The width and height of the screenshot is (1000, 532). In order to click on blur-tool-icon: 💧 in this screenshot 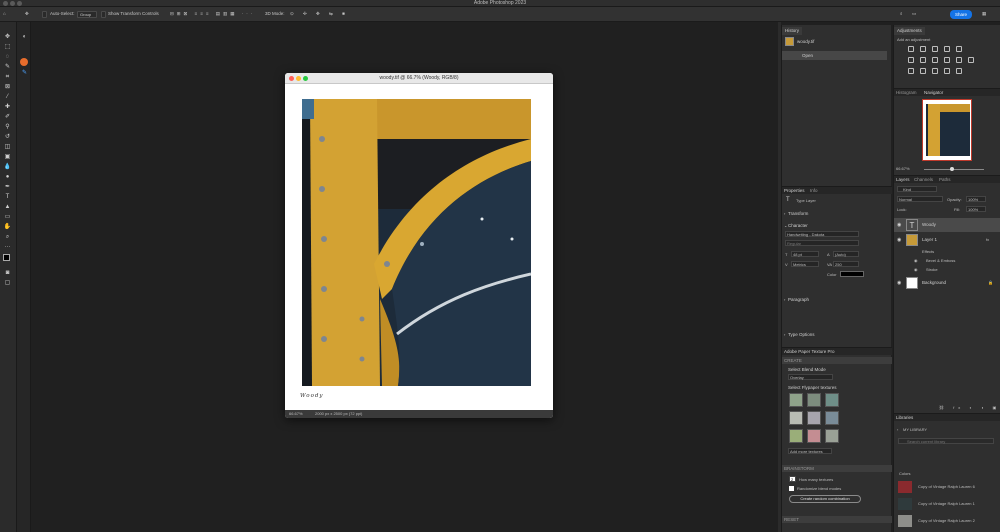, I will do `click(7, 167)`.